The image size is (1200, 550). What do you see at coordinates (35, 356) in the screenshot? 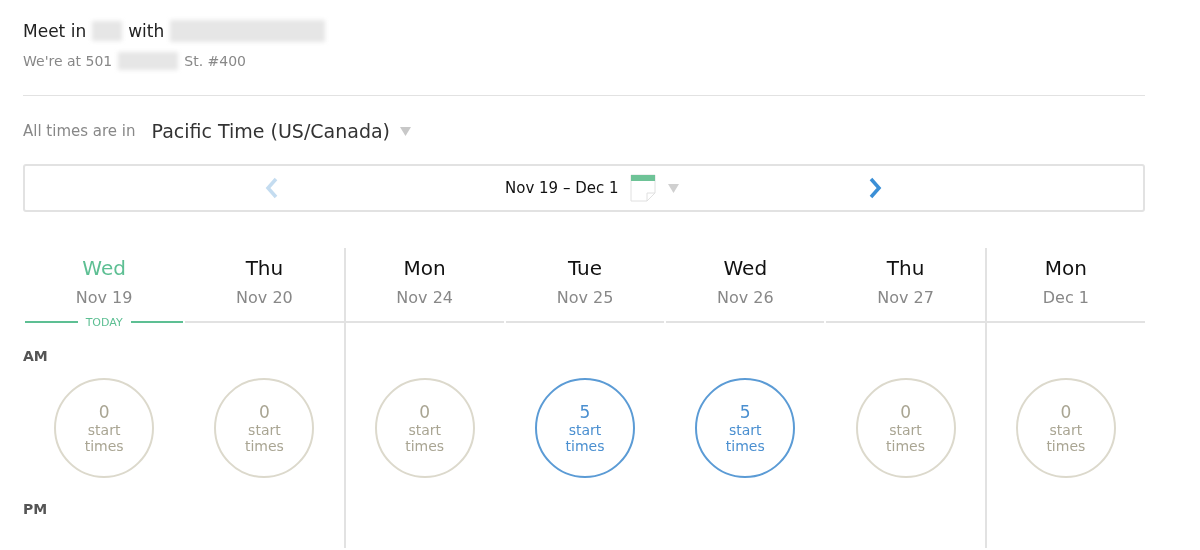
I see `period-label: AM` at bounding box center [35, 356].